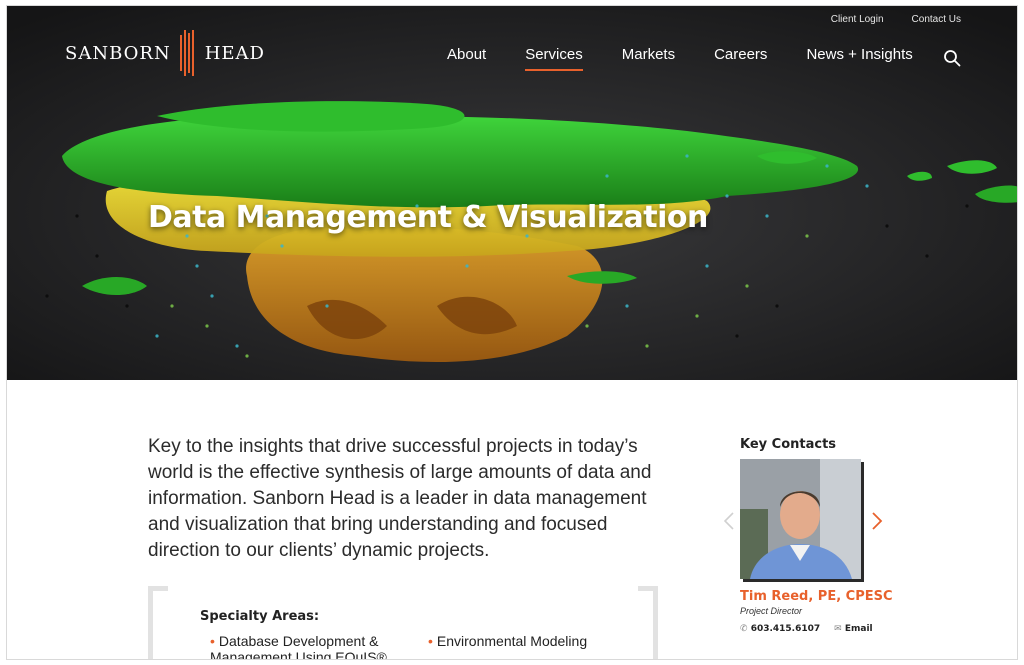  What do you see at coordinates (554, 58) in the screenshot?
I see `nav-services: Services` at bounding box center [554, 58].